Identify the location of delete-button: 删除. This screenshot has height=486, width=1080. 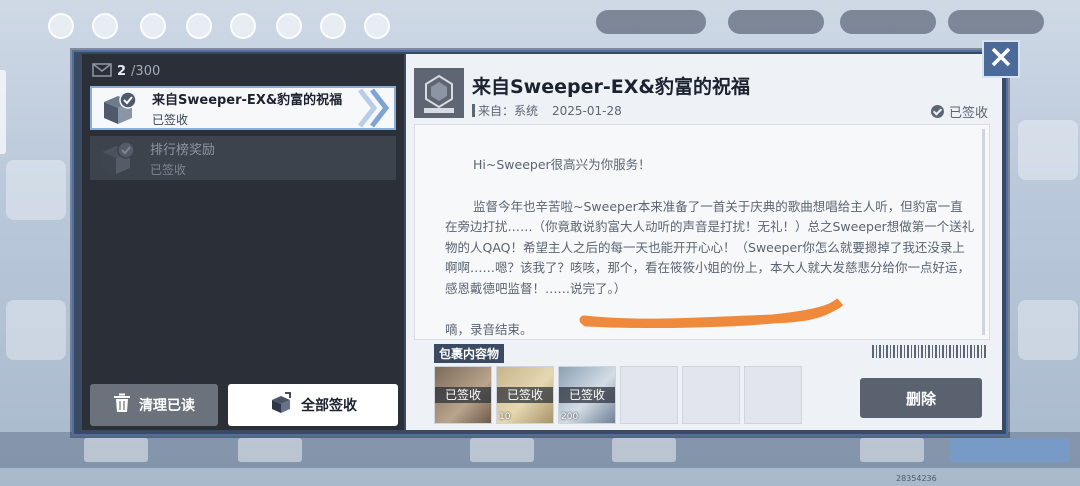
(921, 398).